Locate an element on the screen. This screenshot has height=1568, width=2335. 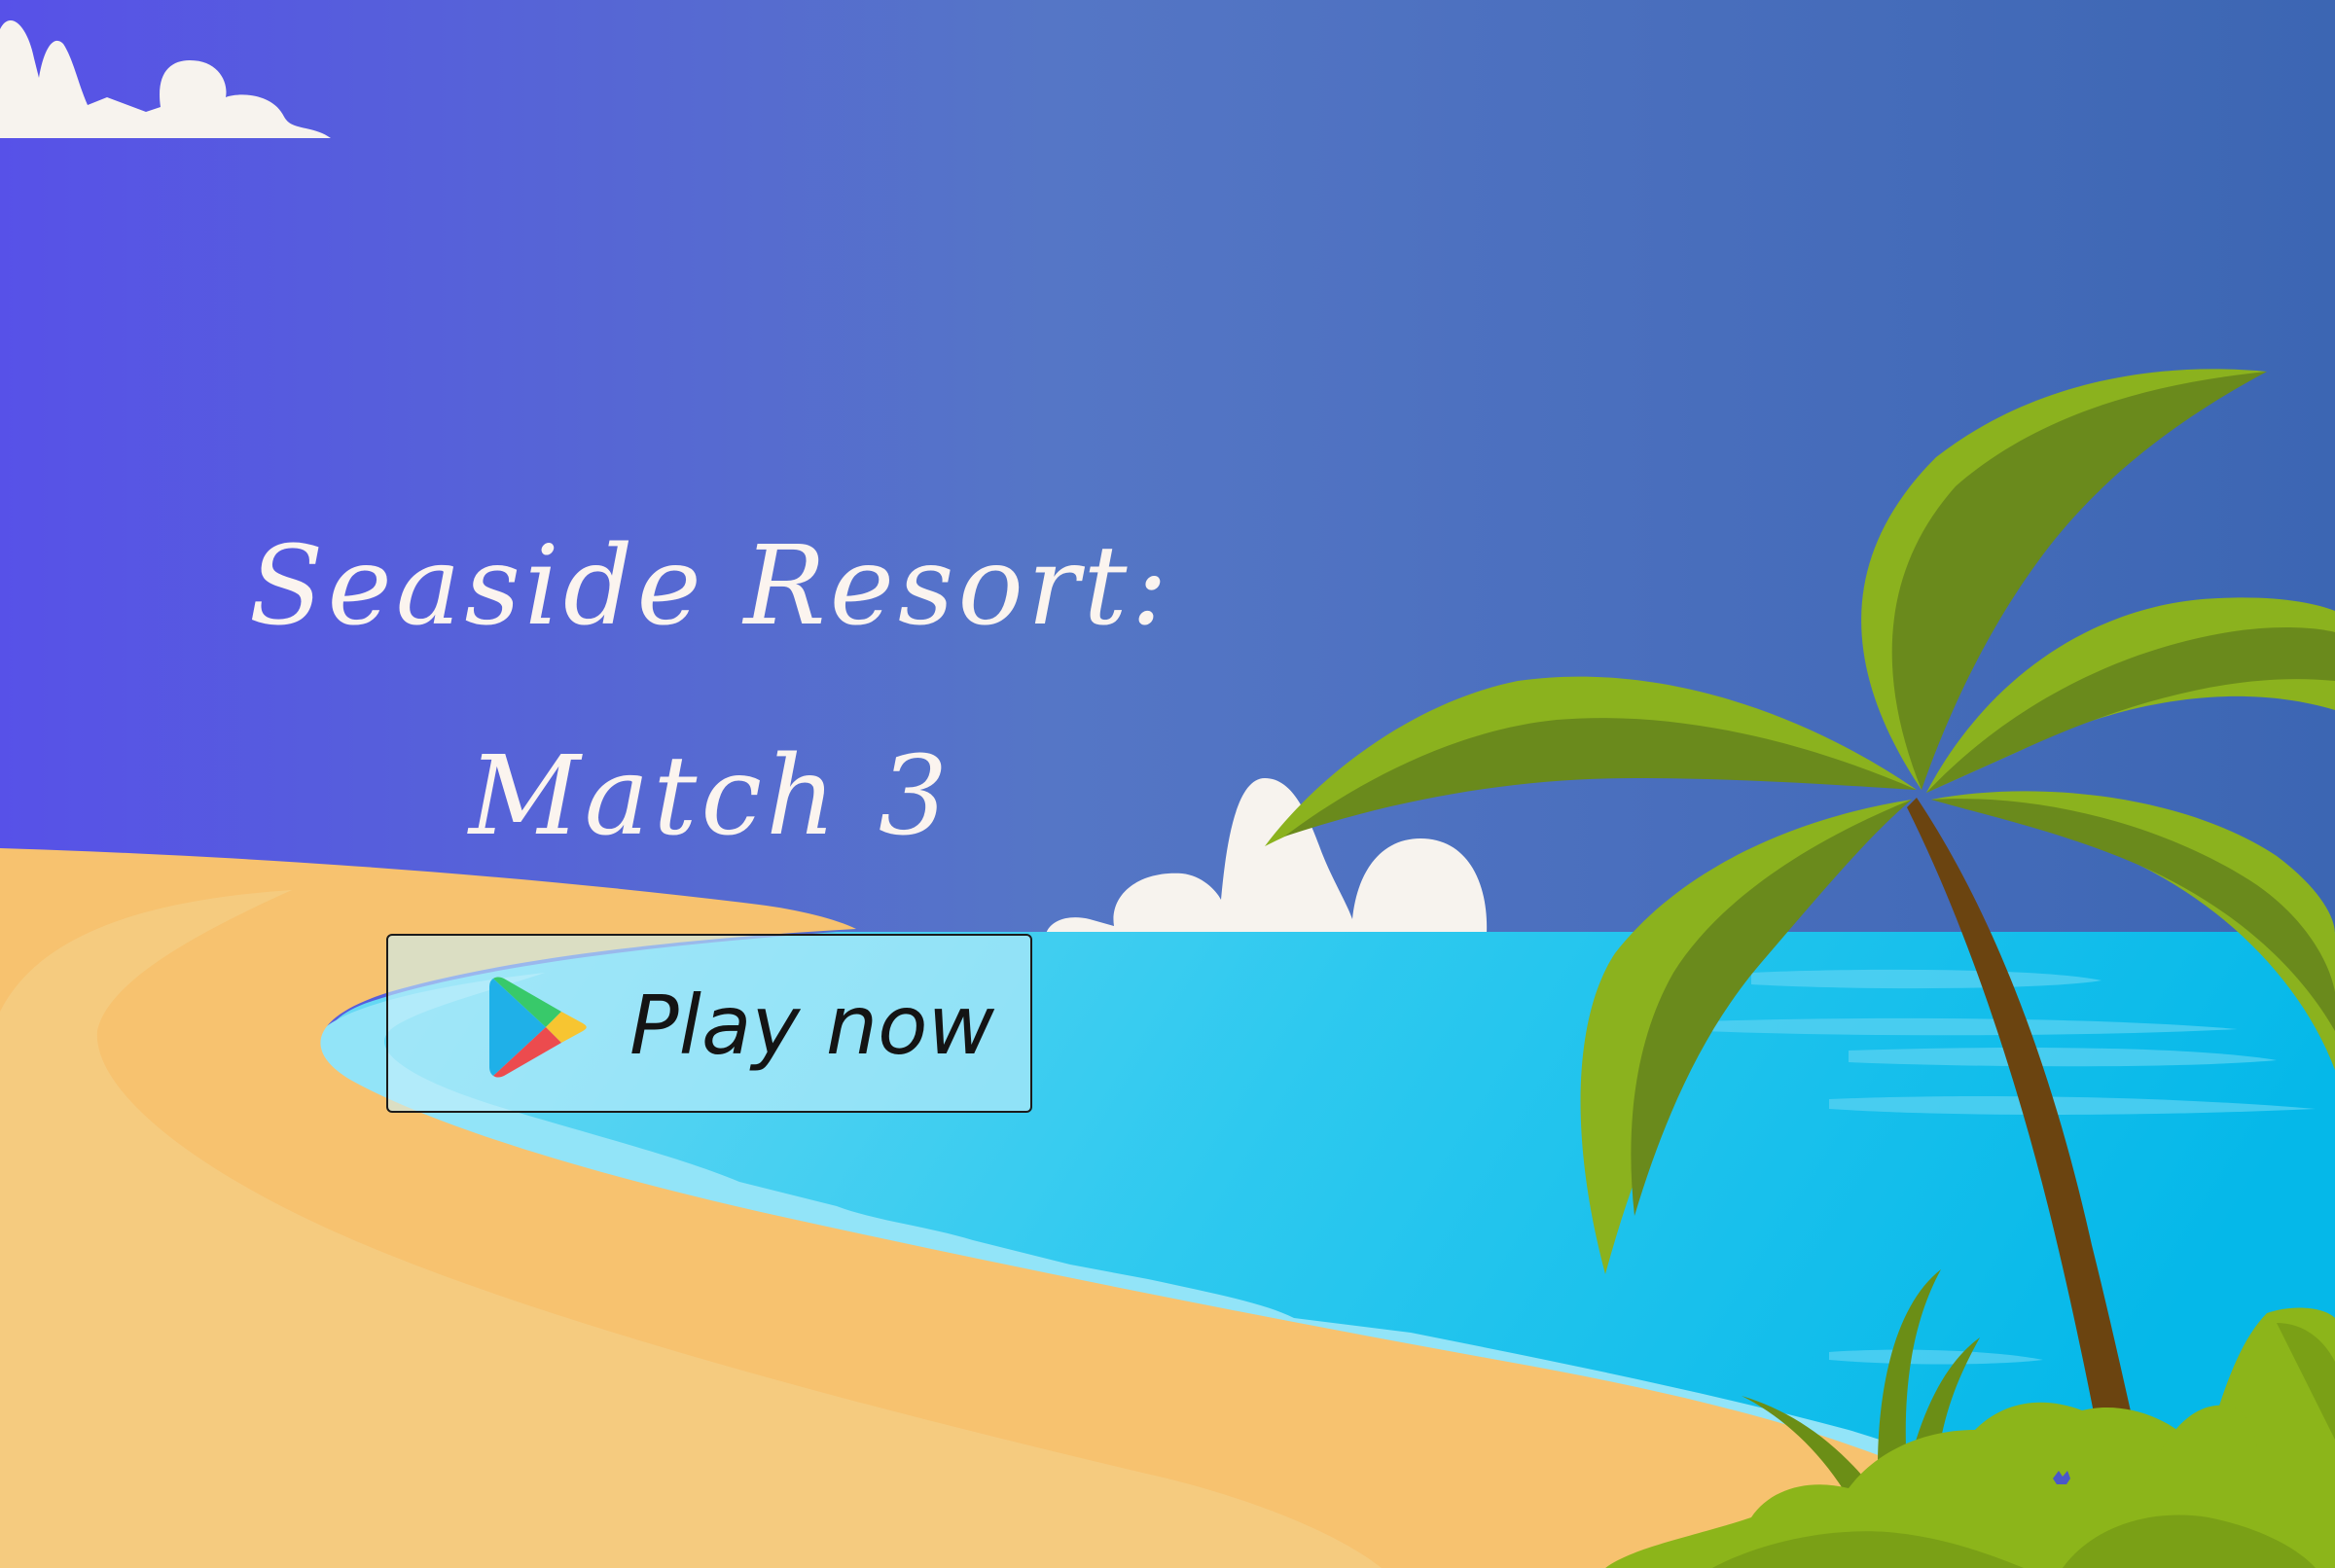
play-now-button: Play now is located at coordinates (709, 1024).